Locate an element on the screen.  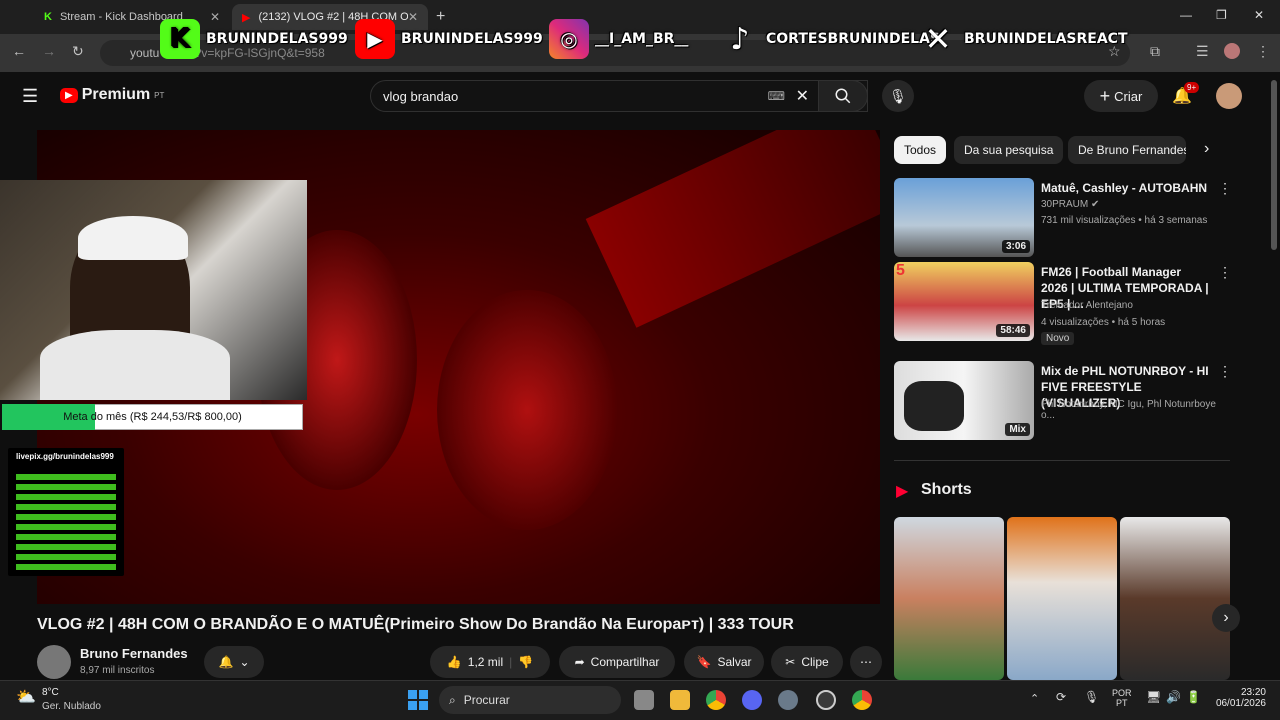
save-button: 🔖 Salvar is located at coordinates (724, 662).